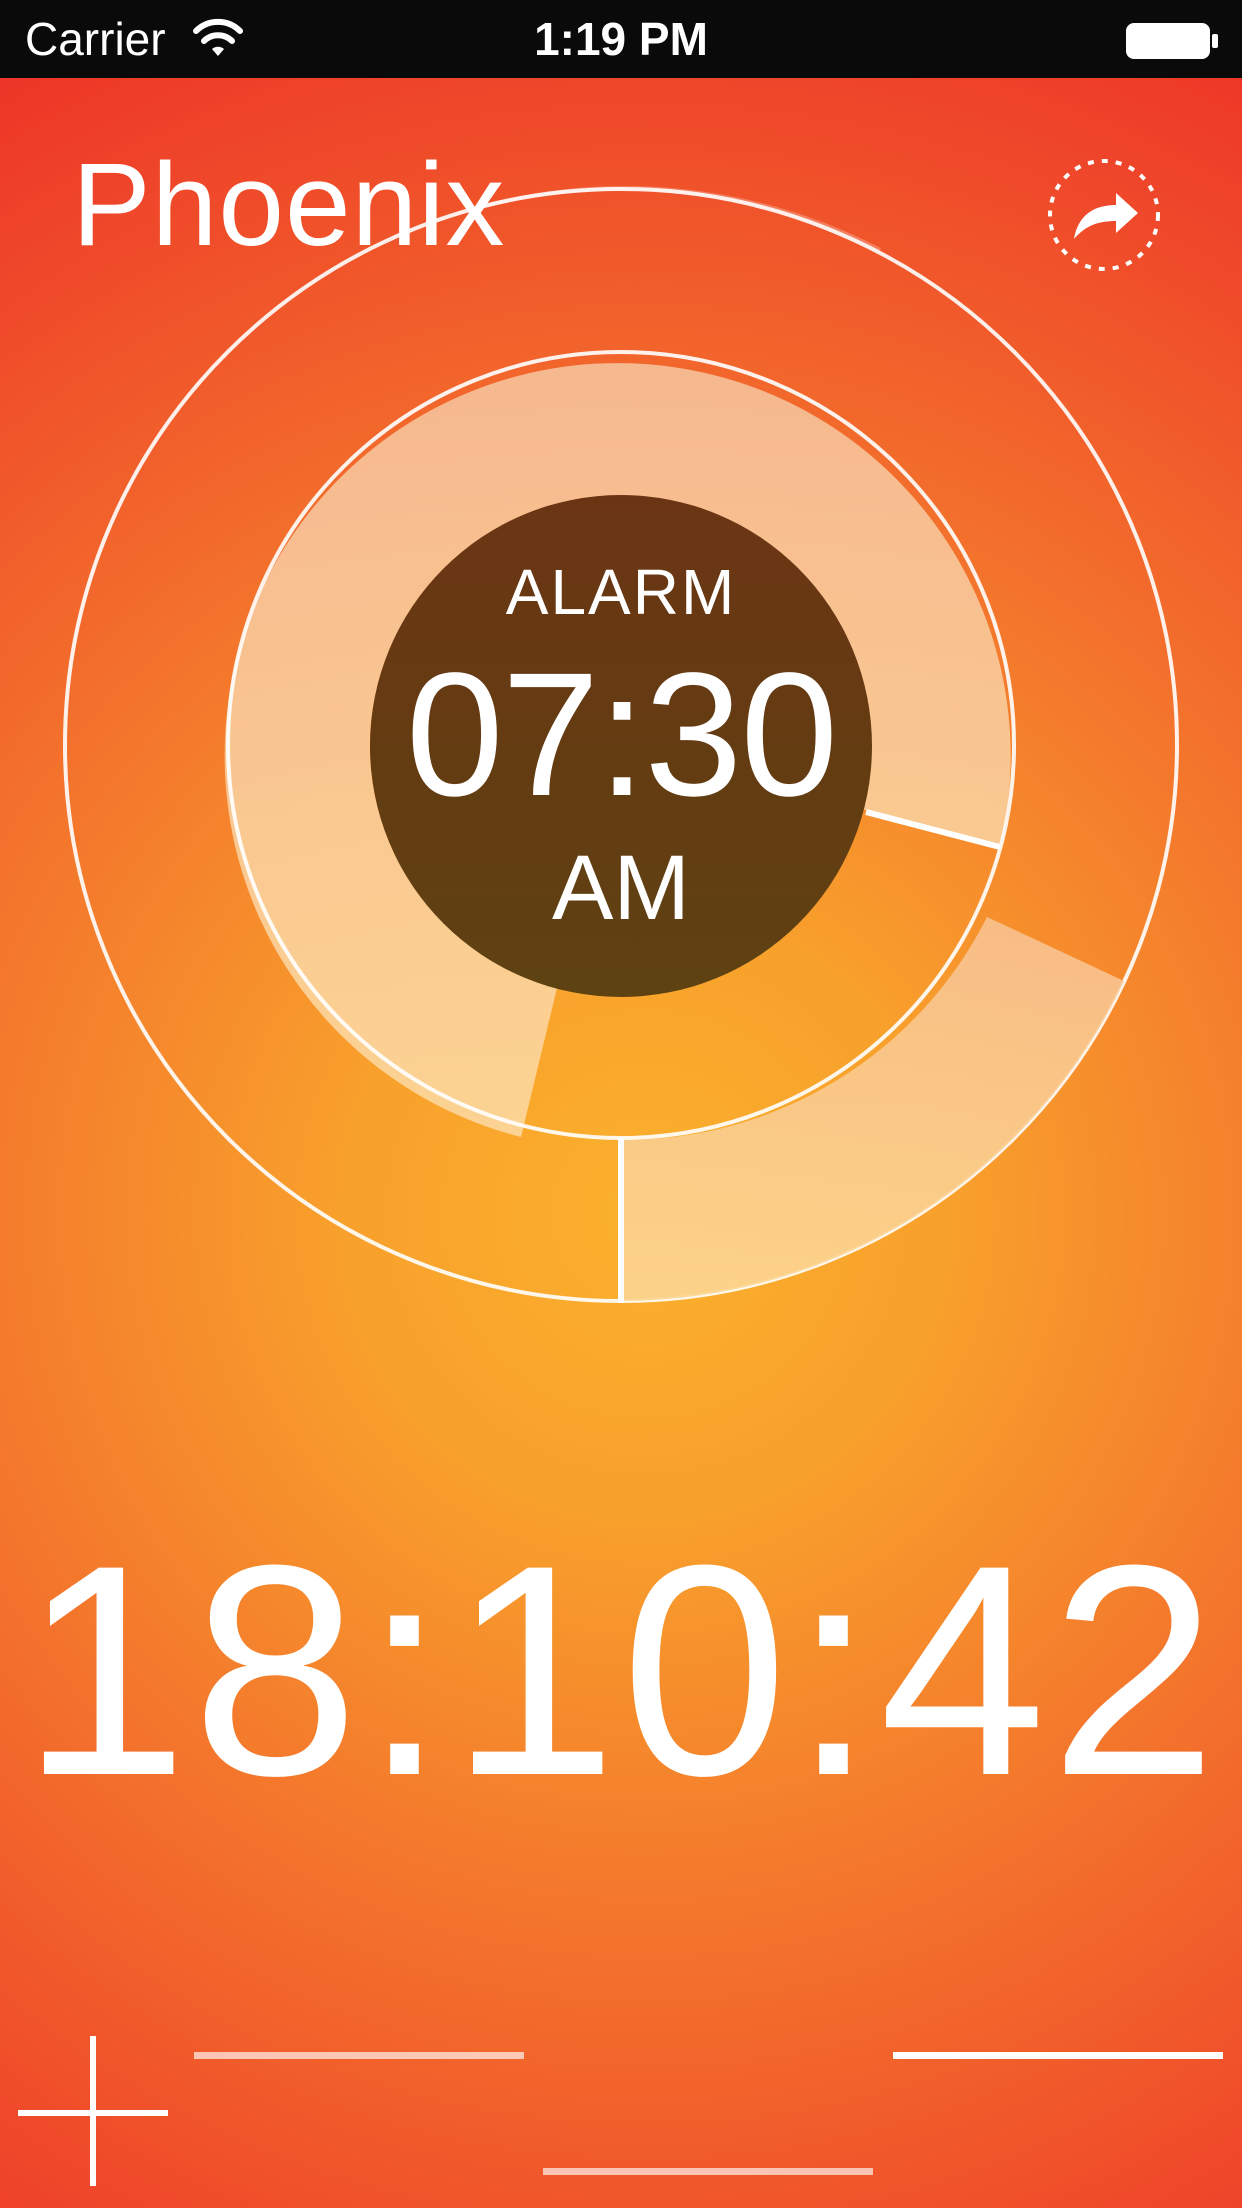  Describe the element at coordinates (675, 219) in the screenshot. I see `outer-ring-faded-arc` at that location.